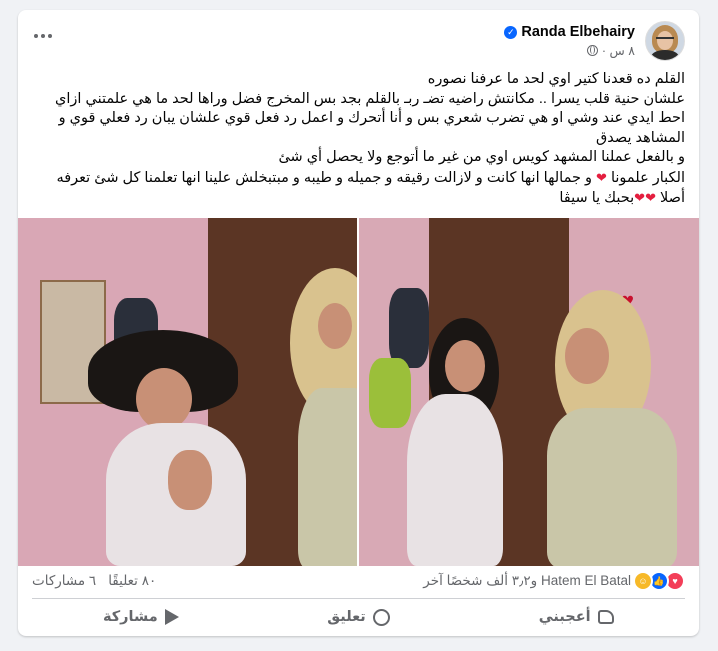 The width and height of the screenshot is (718, 651). Describe the element at coordinates (605, 617) in the screenshot. I see `like-icon` at that location.